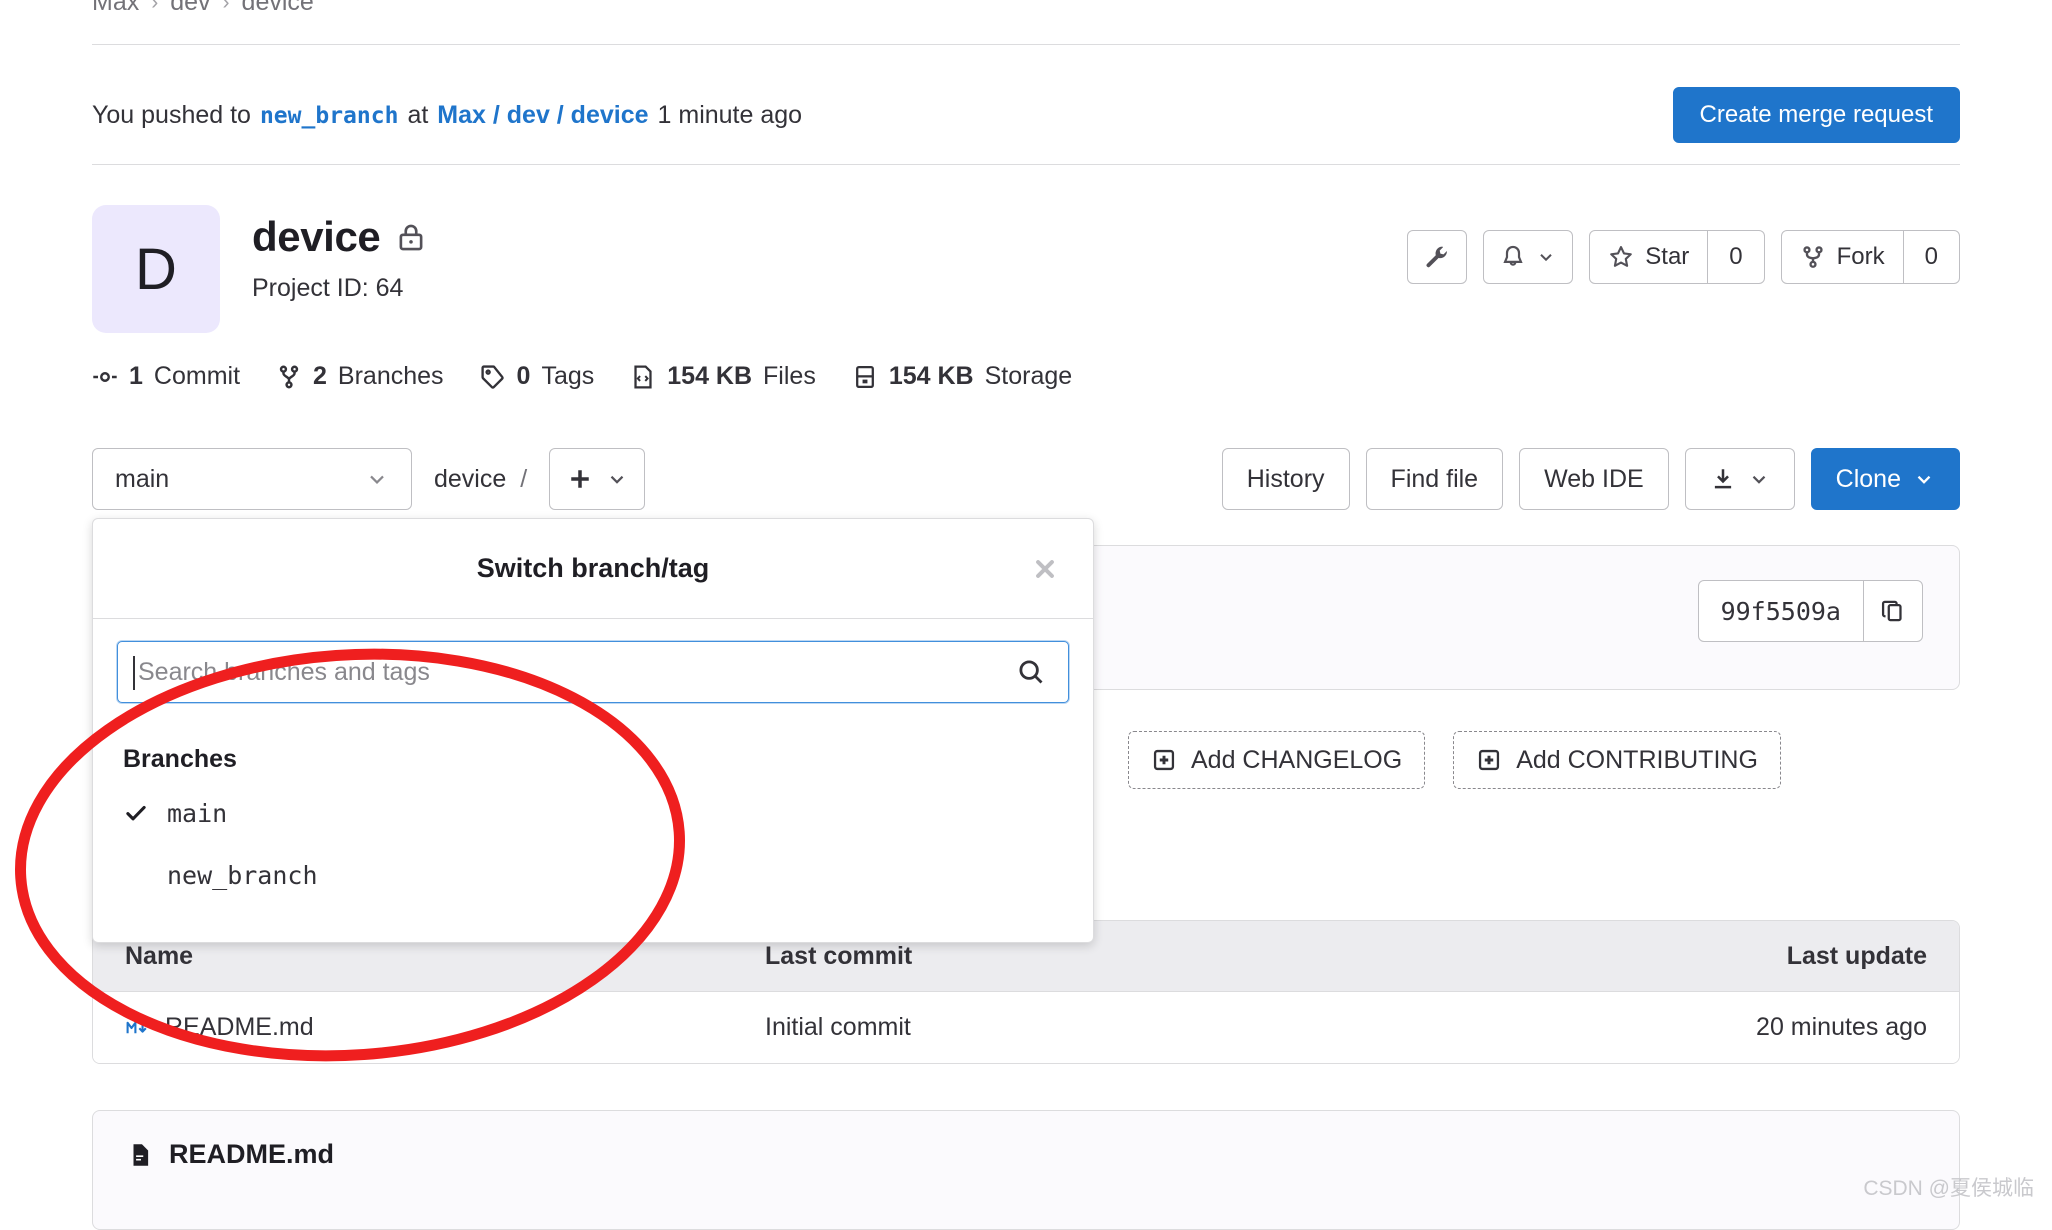 Image resolution: width=2052 pixels, height=1230 pixels. I want to click on file-last-update: 20 minutes ago, so click(1841, 1027).